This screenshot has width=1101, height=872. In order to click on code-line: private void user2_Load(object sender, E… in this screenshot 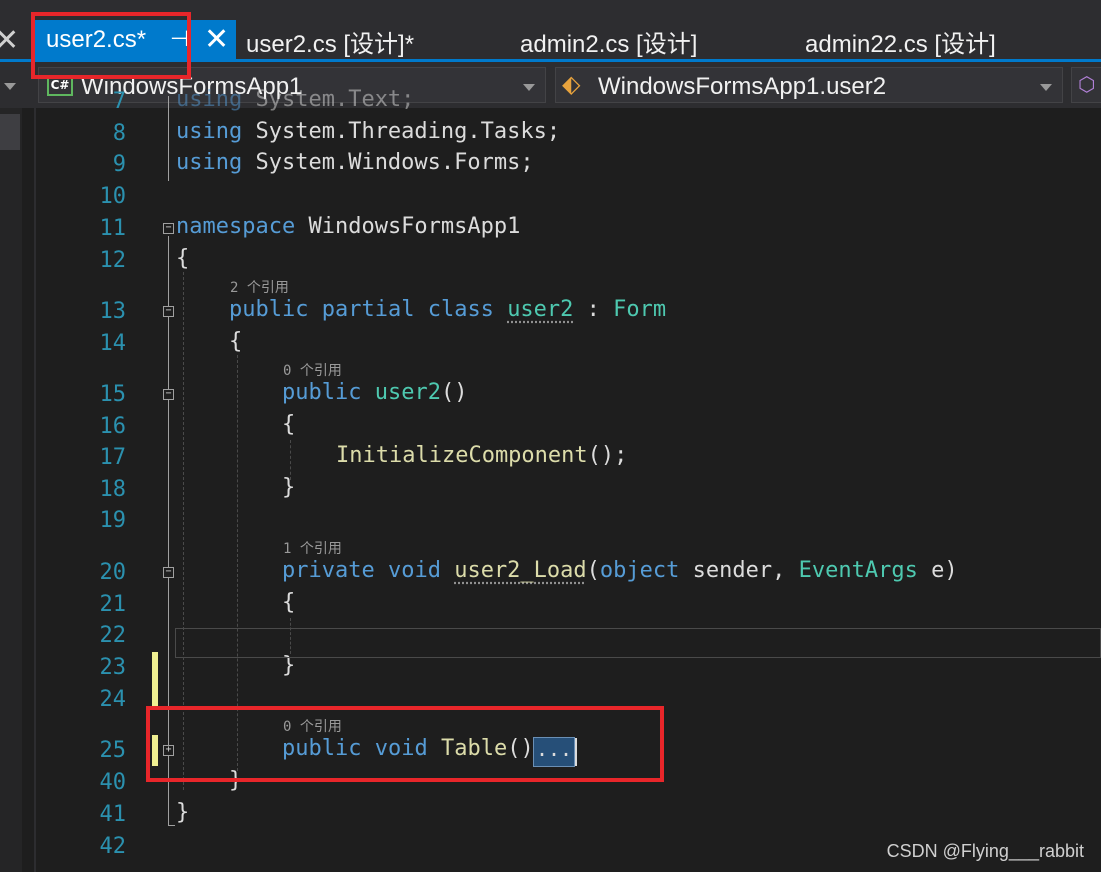, I will do `click(620, 570)`.